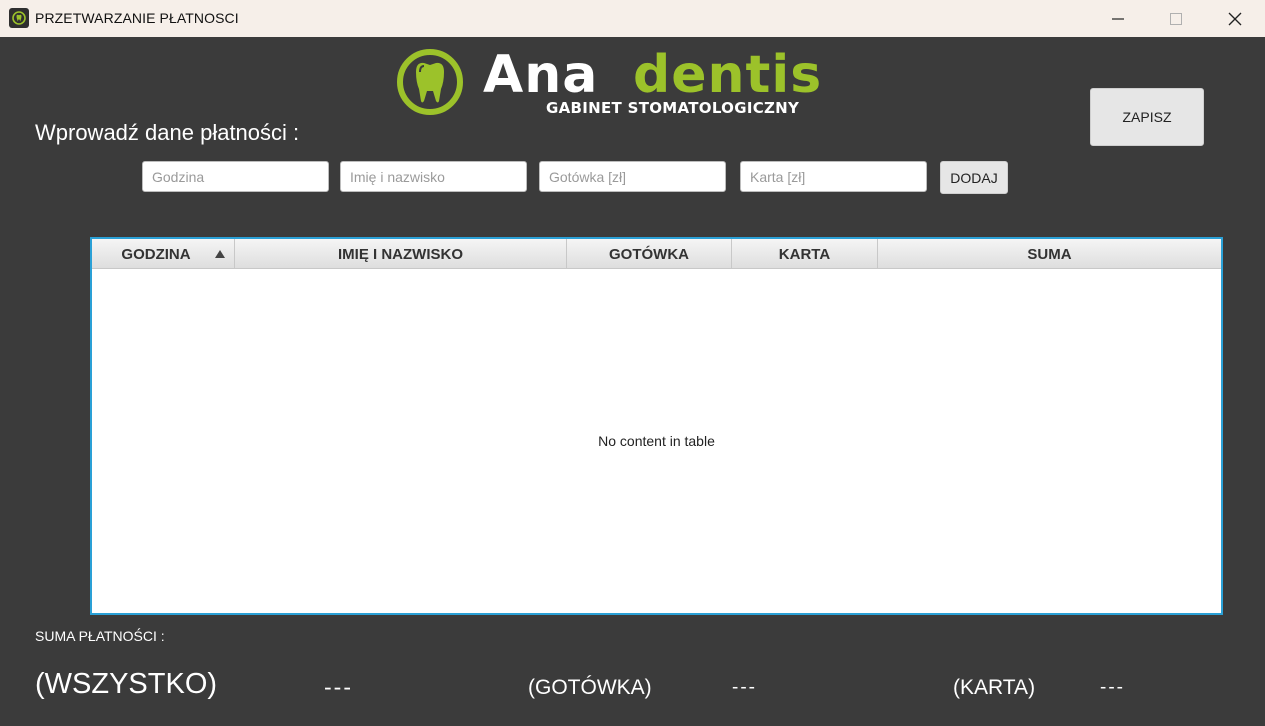  I want to click on close-icon, so click(1235, 18).